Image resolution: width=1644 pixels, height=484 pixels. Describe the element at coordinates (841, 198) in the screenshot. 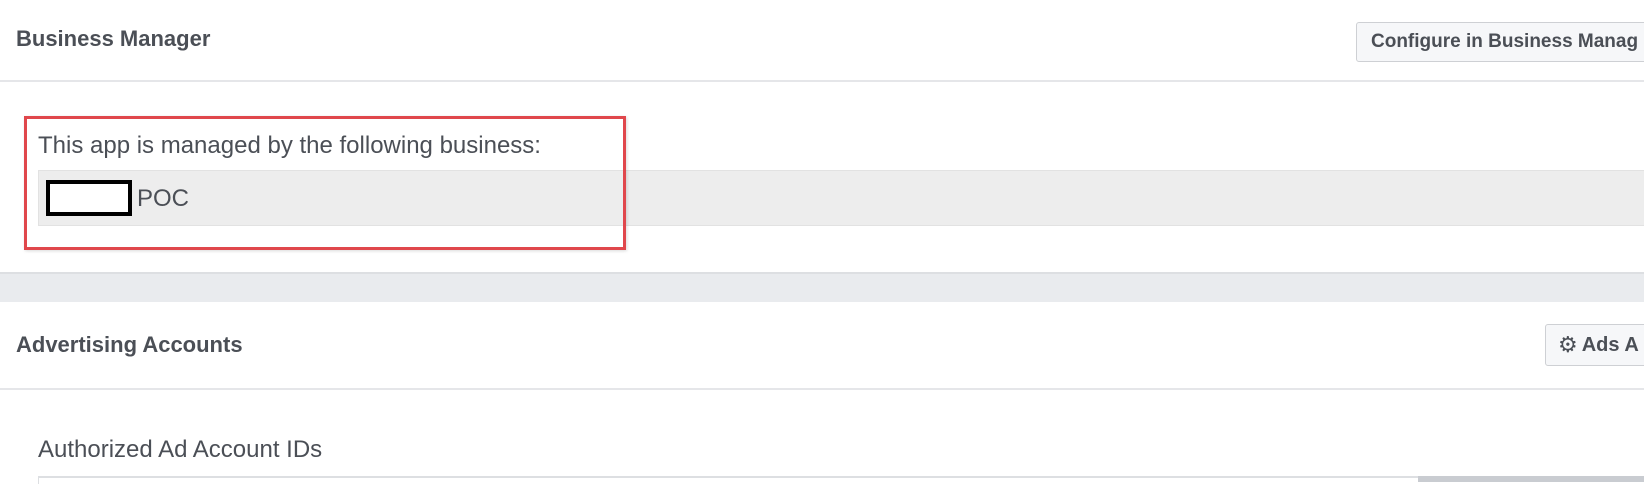

I see `business-row: POC` at that location.